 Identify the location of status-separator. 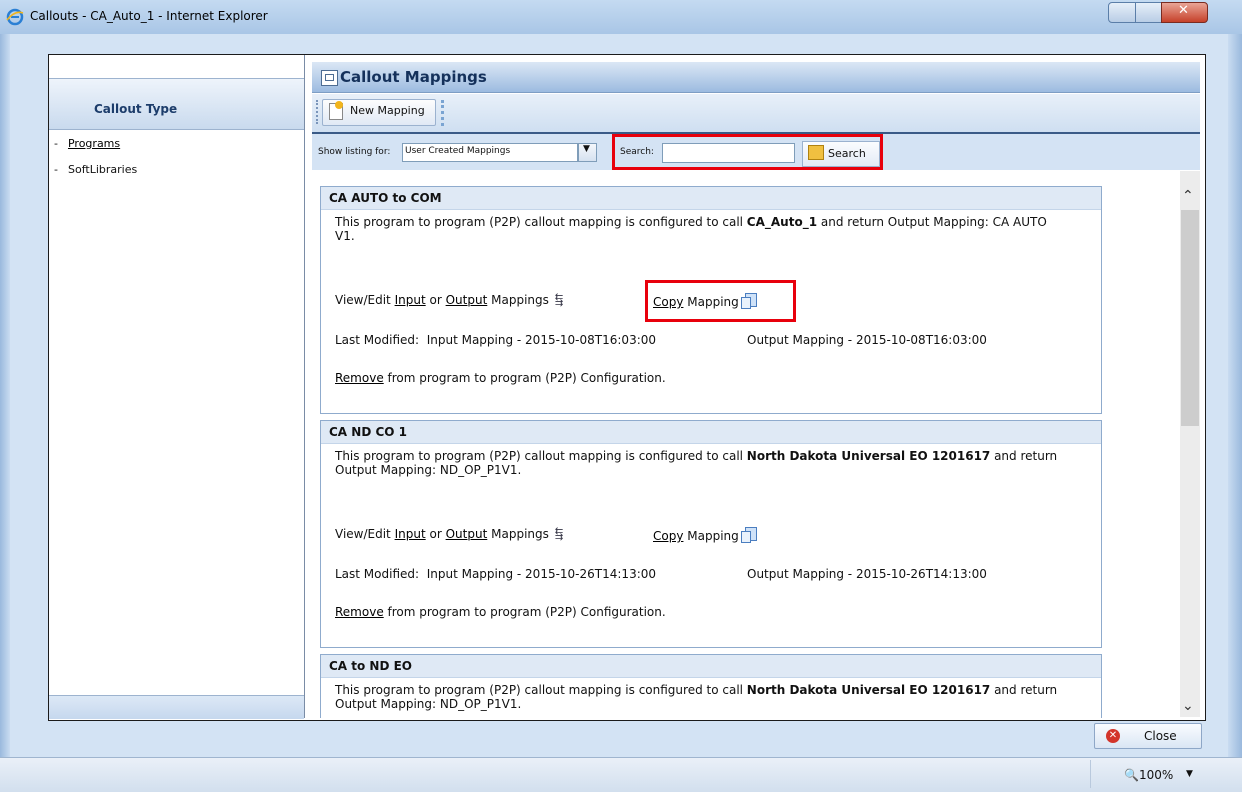
(1090, 774).